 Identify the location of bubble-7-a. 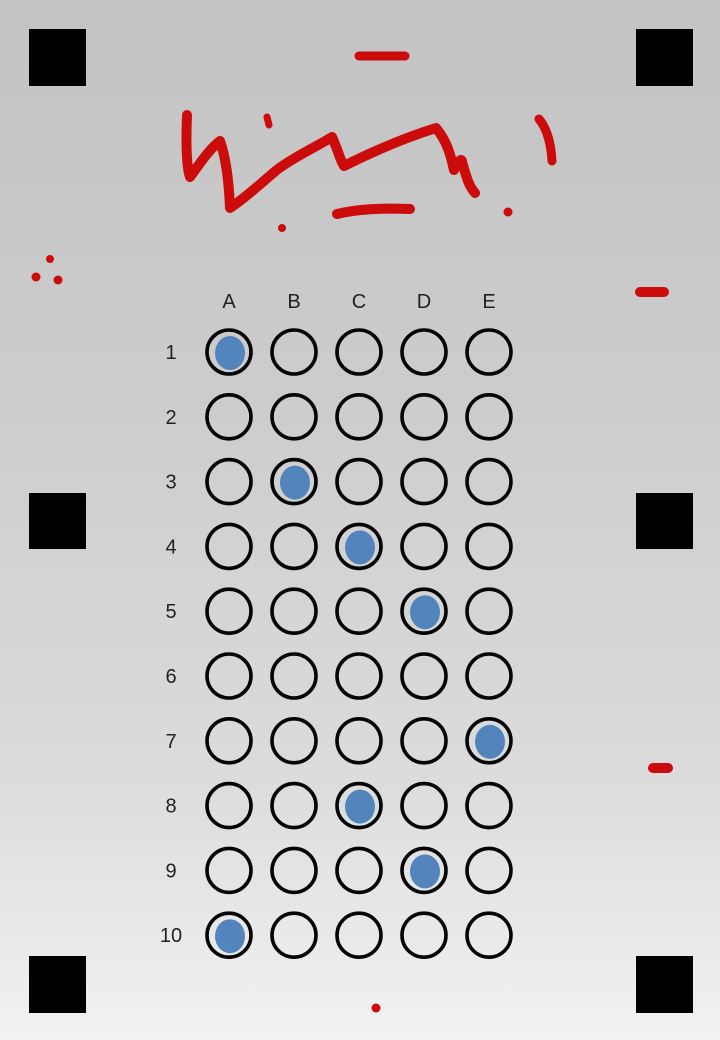
(229, 740).